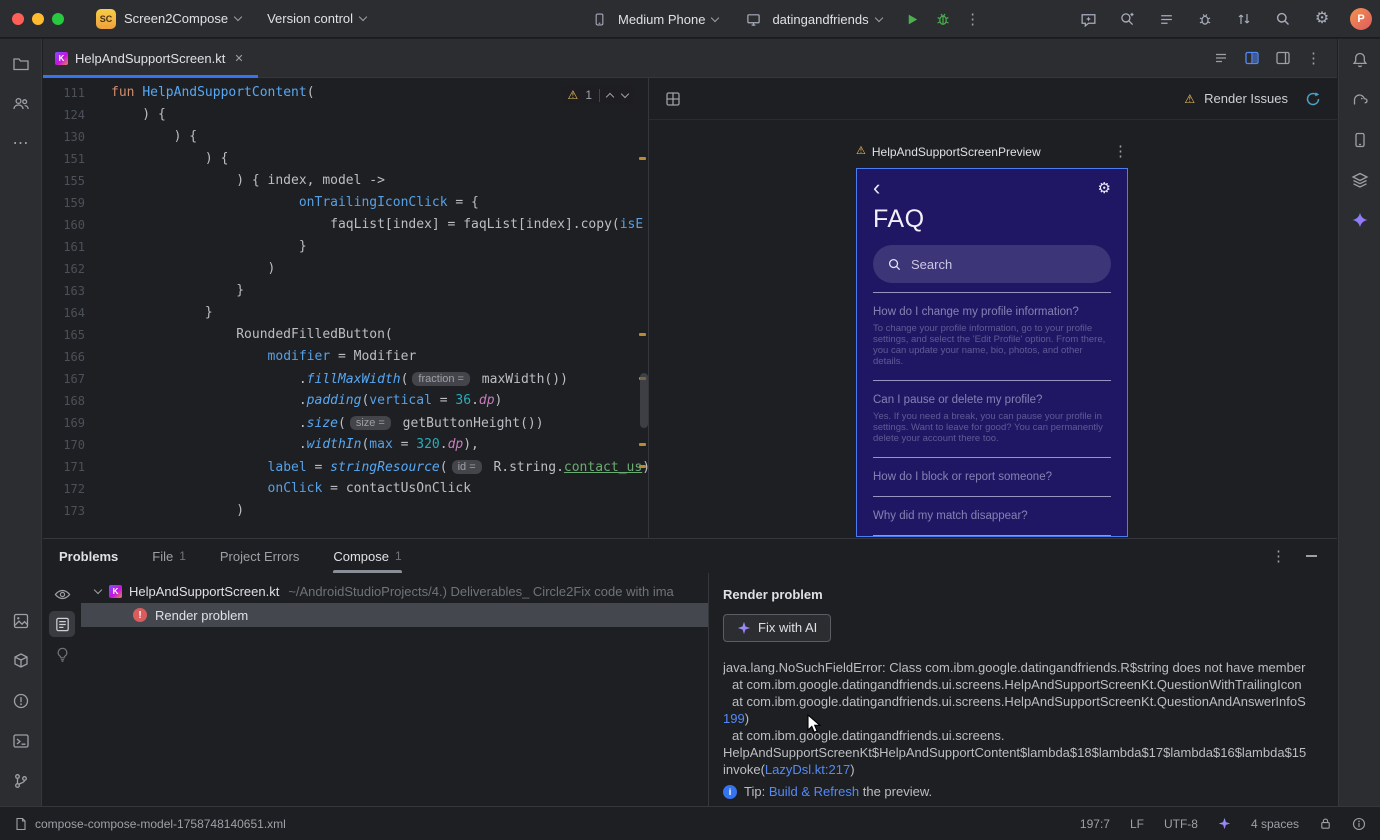 The width and height of the screenshot is (1380, 840). Describe the element at coordinates (64, 357) in the screenshot. I see `line-number: 166` at that location.